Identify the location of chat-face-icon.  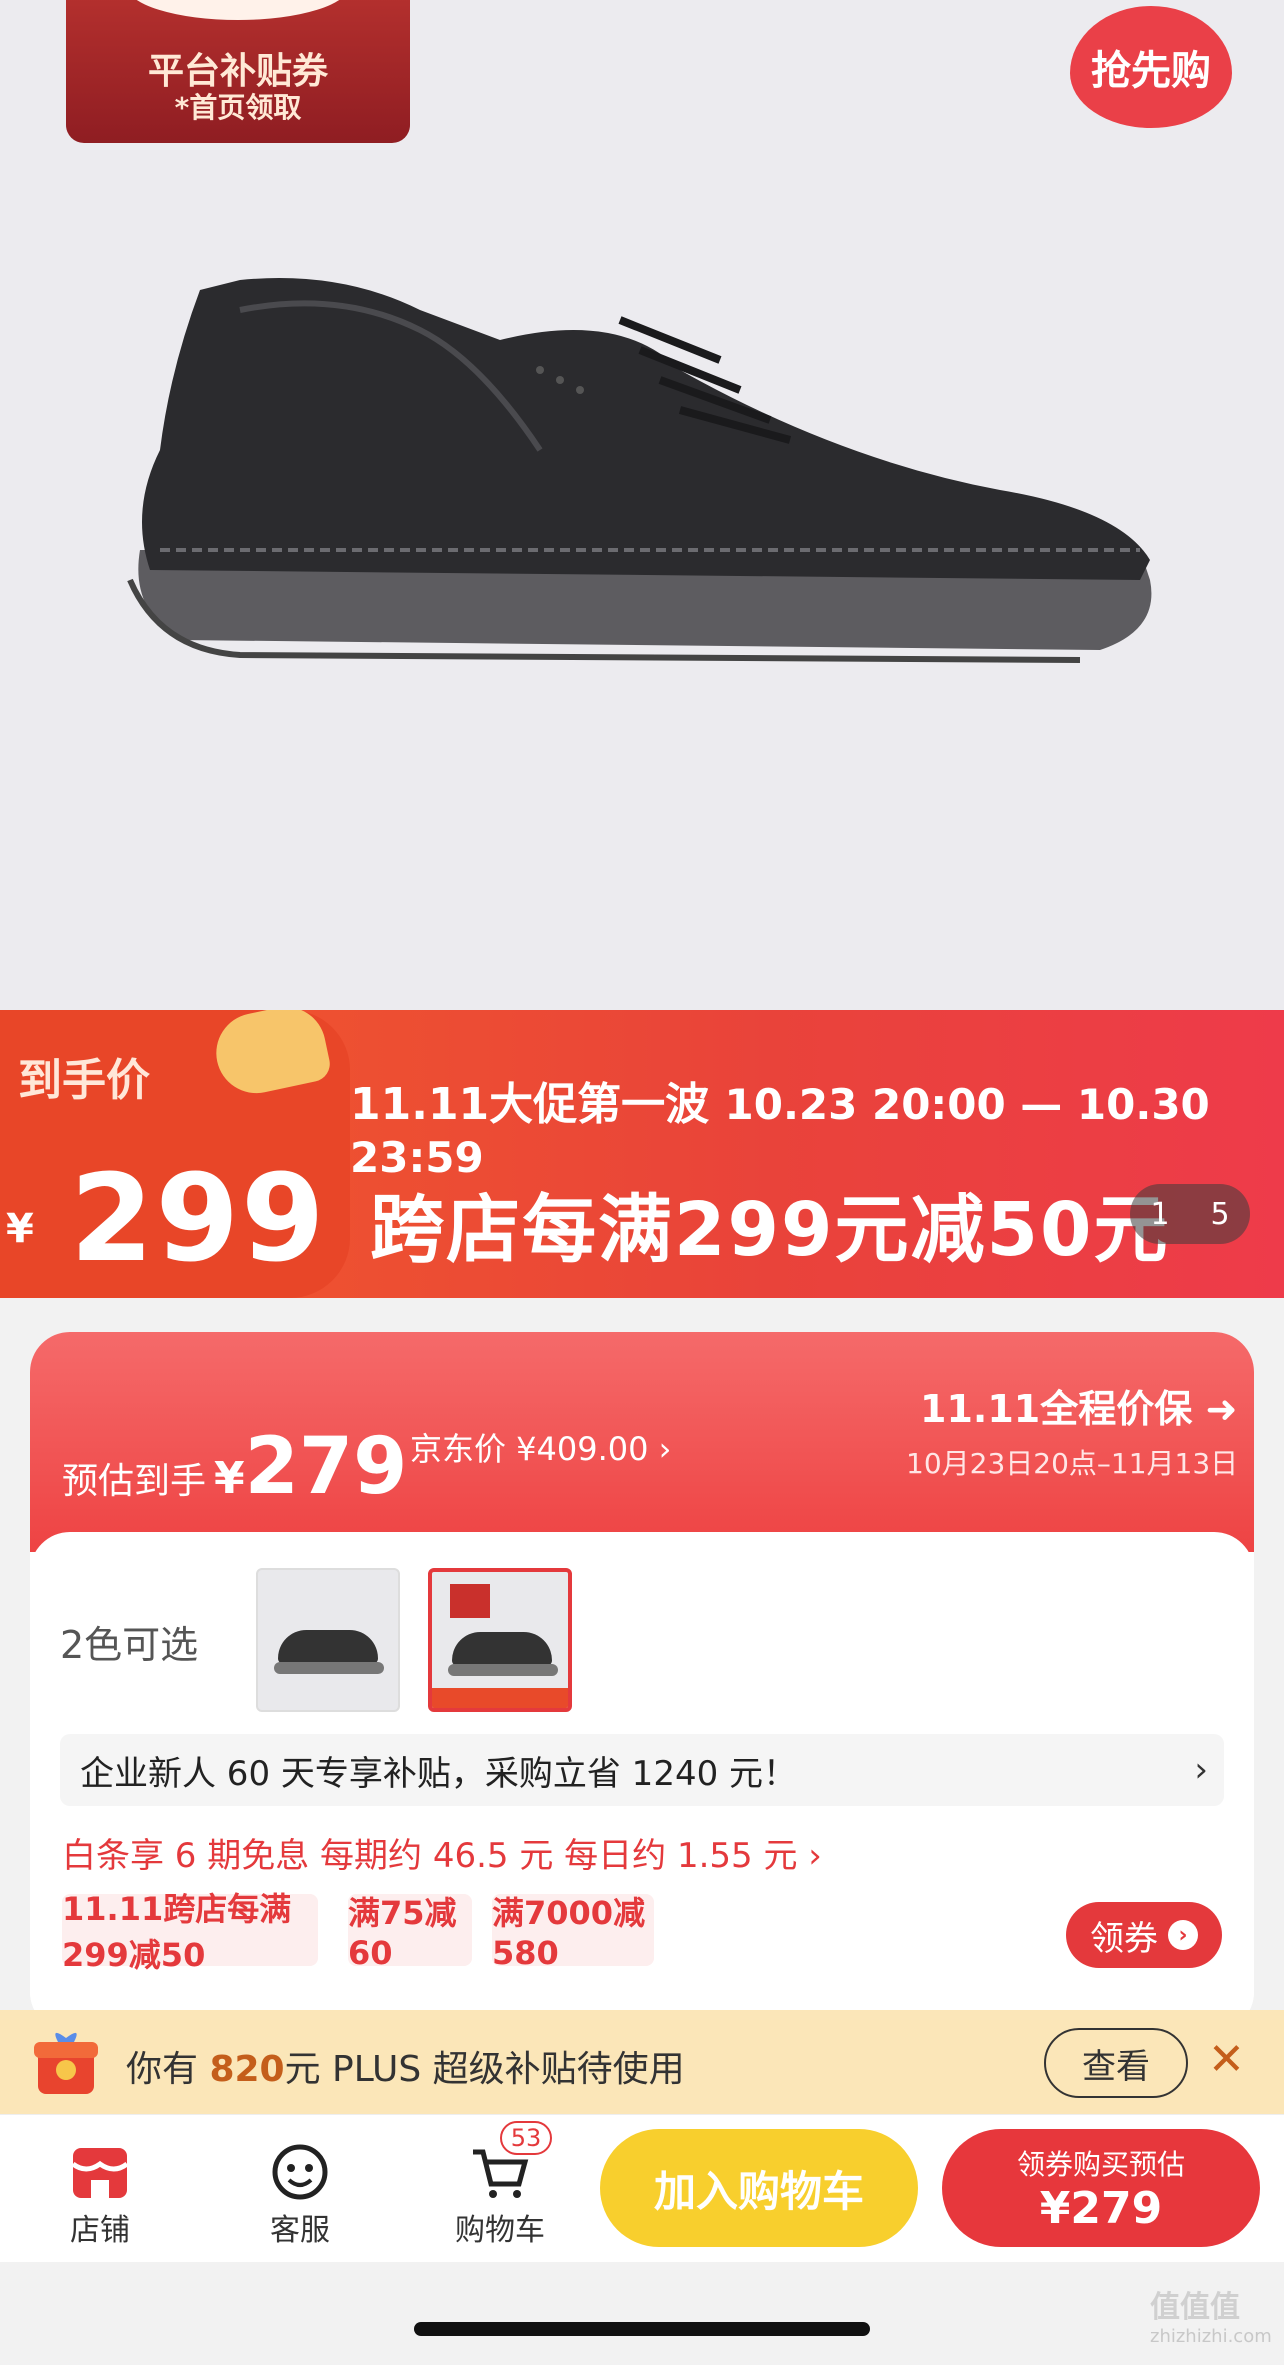
(300, 2173).